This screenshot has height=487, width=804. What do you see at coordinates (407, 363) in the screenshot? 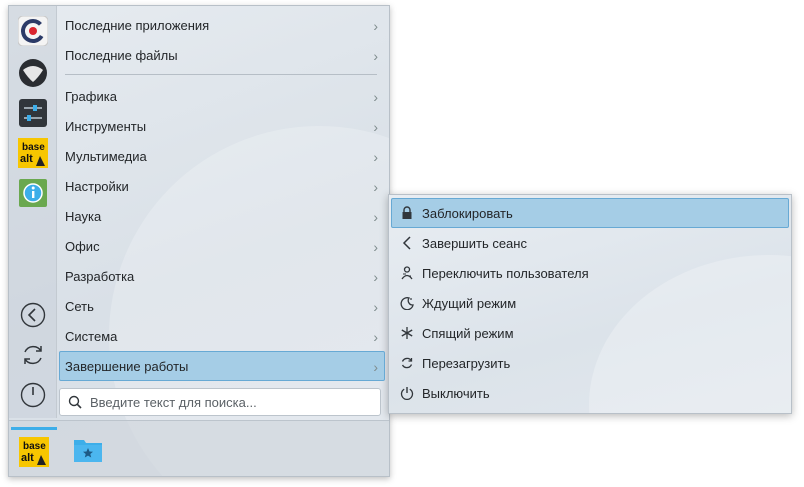
I see `reboot-icon` at bounding box center [407, 363].